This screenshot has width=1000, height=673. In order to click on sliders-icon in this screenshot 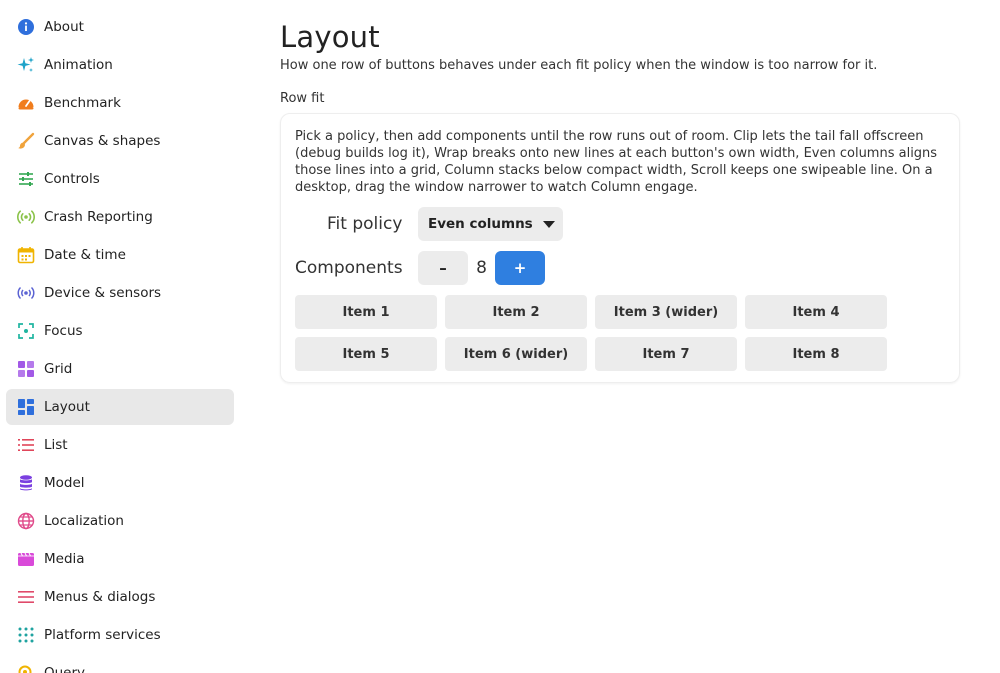, I will do `click(26, 179)`.